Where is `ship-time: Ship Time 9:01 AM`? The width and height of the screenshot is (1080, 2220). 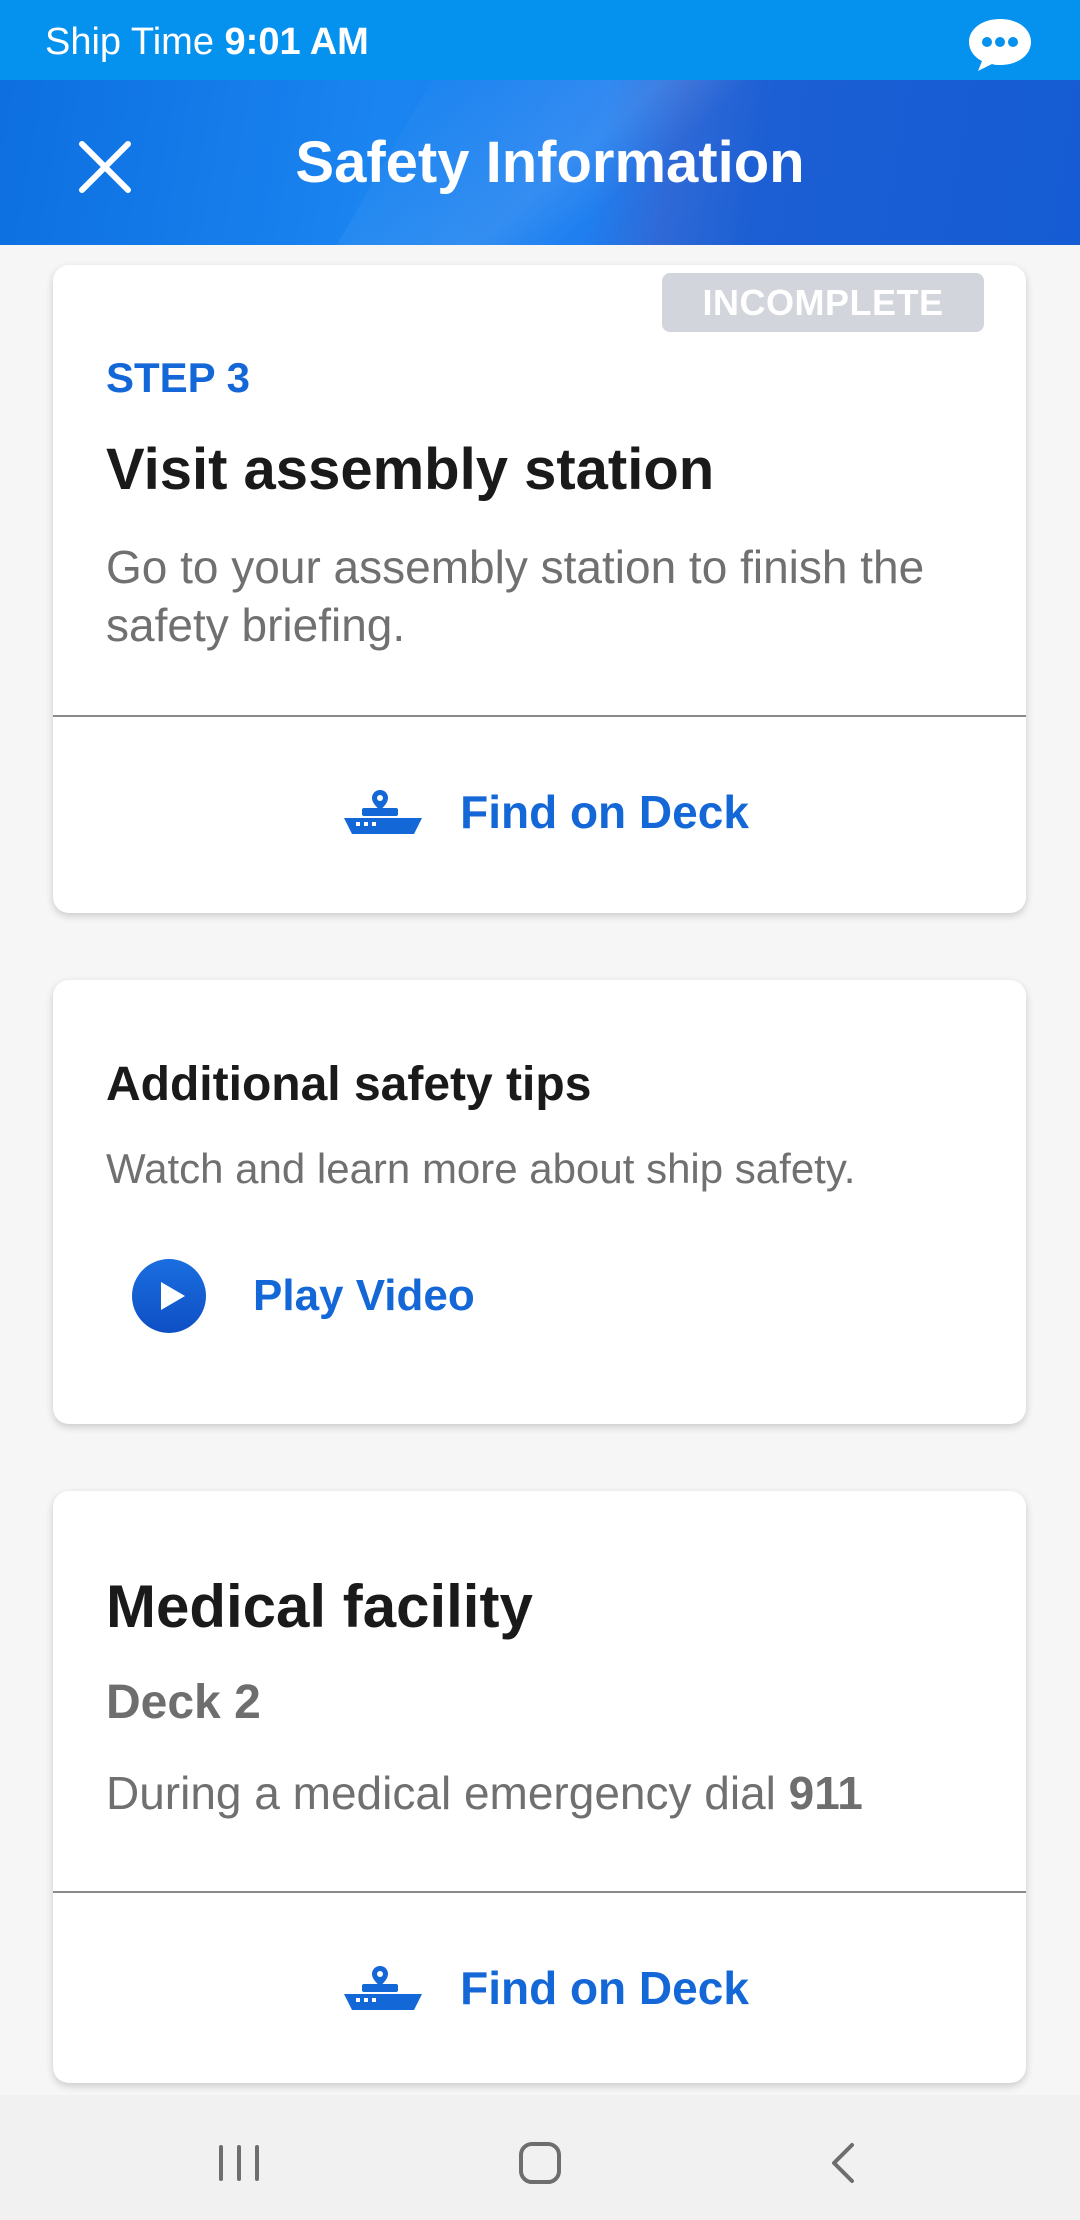 ship-time: Ship Time 9:01 AM is located at coordinates (207, 42).